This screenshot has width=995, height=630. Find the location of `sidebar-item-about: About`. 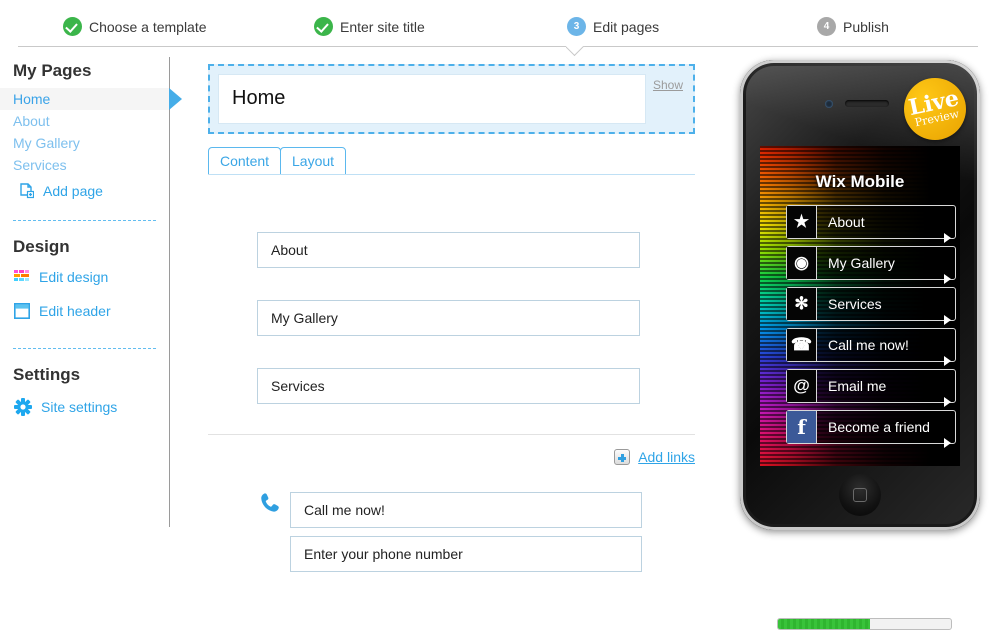

sidebar-item-about: About is located at coordinates (84, 121).